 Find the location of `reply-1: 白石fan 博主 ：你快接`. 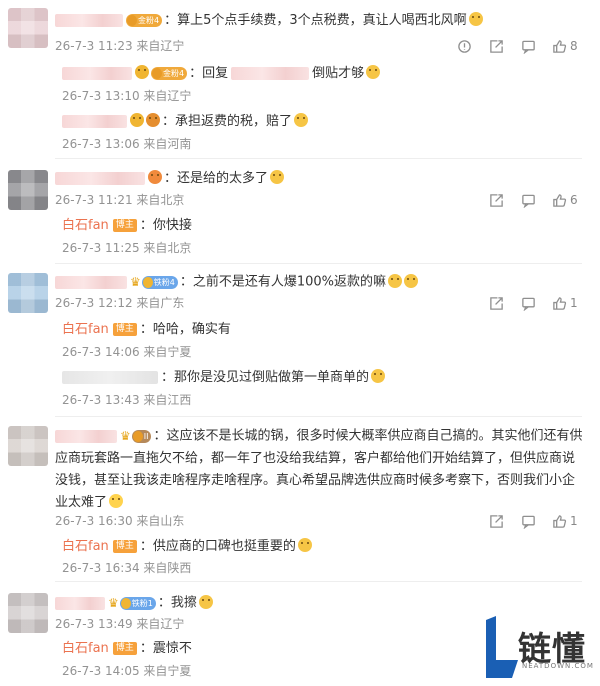

reply-1: 白石fan 博主 ：你快接 is located at coordinates (127, 226).